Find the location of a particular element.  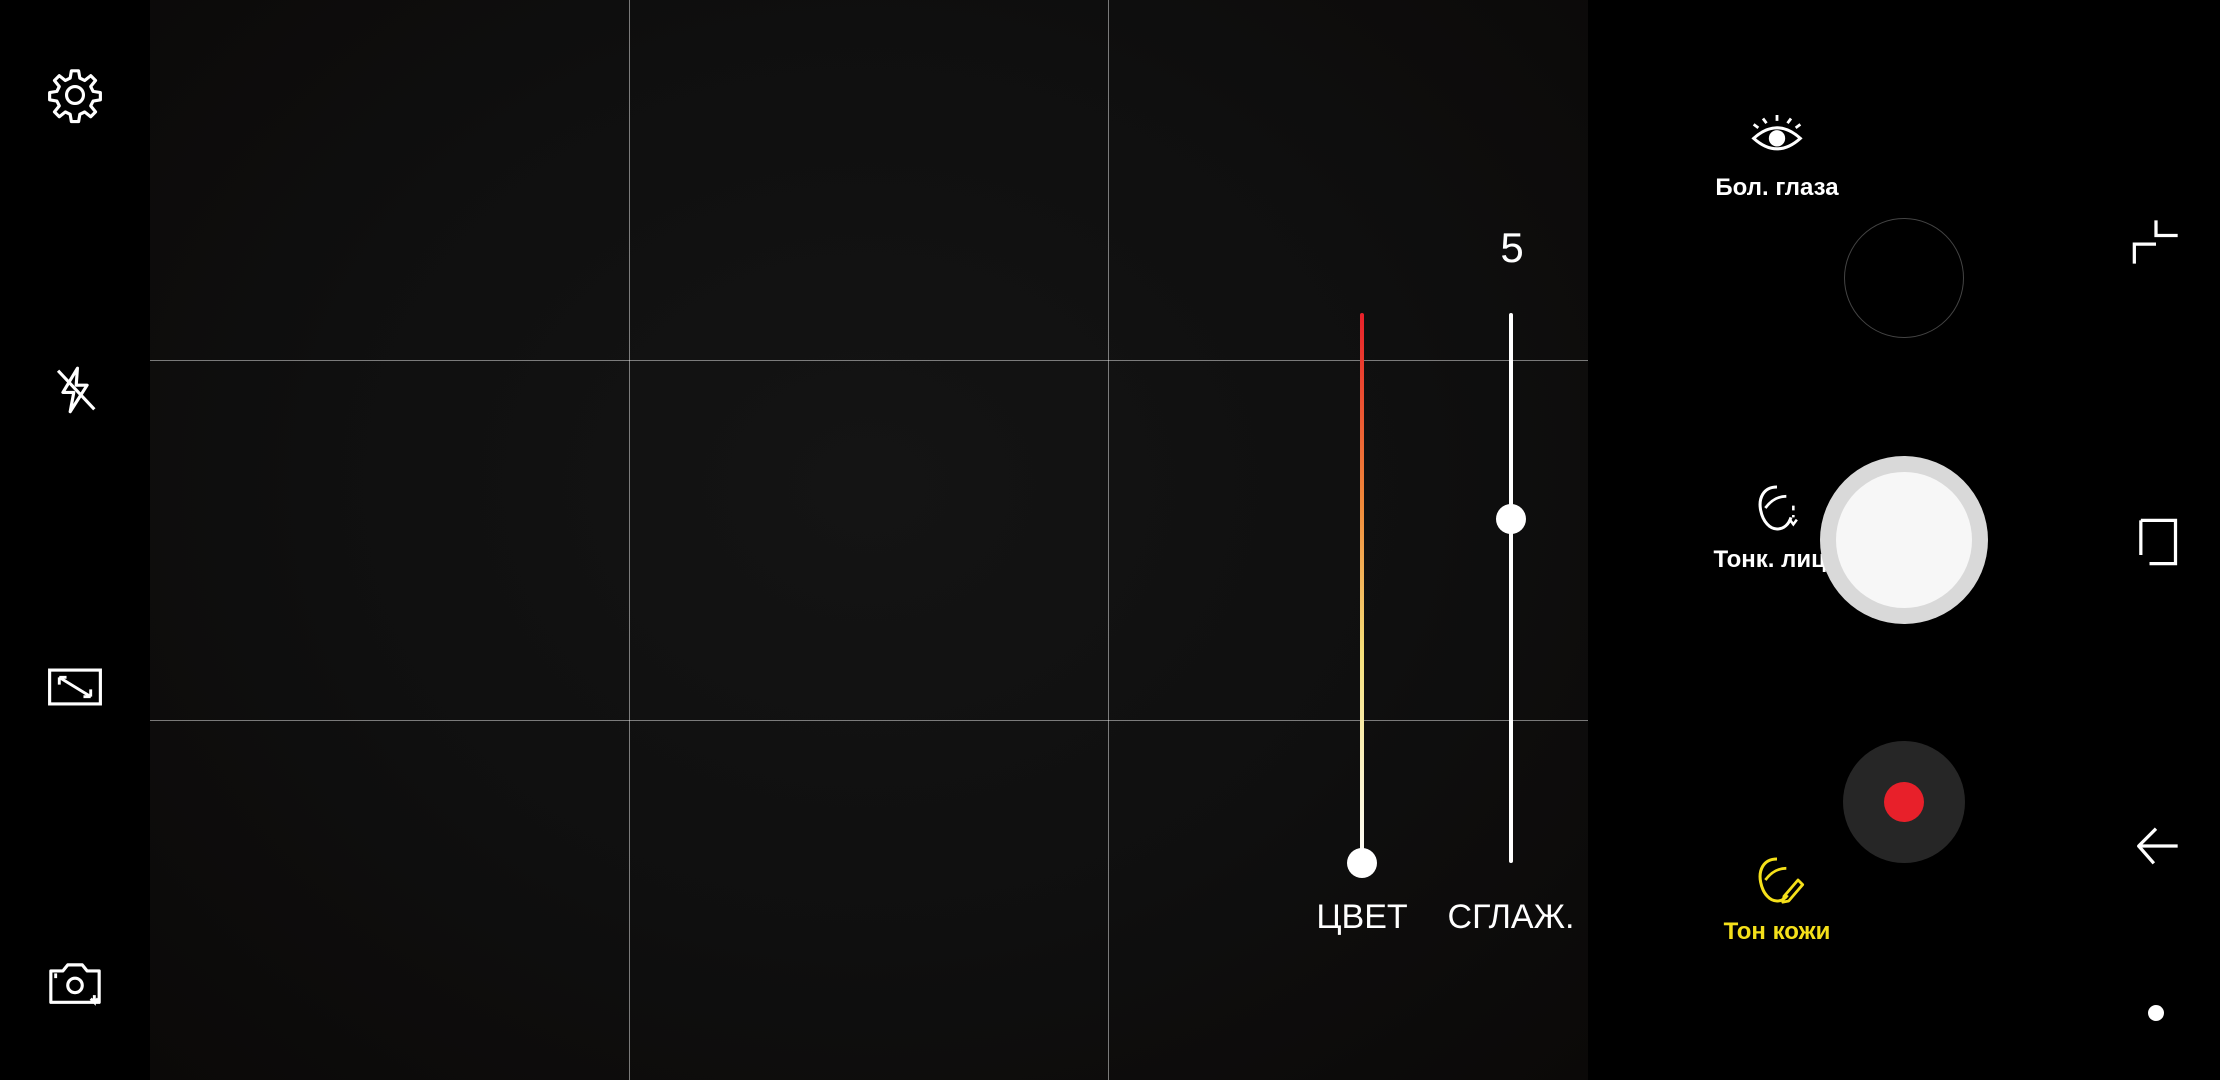

switch-camera-icon is located at coordinates (75, 984).